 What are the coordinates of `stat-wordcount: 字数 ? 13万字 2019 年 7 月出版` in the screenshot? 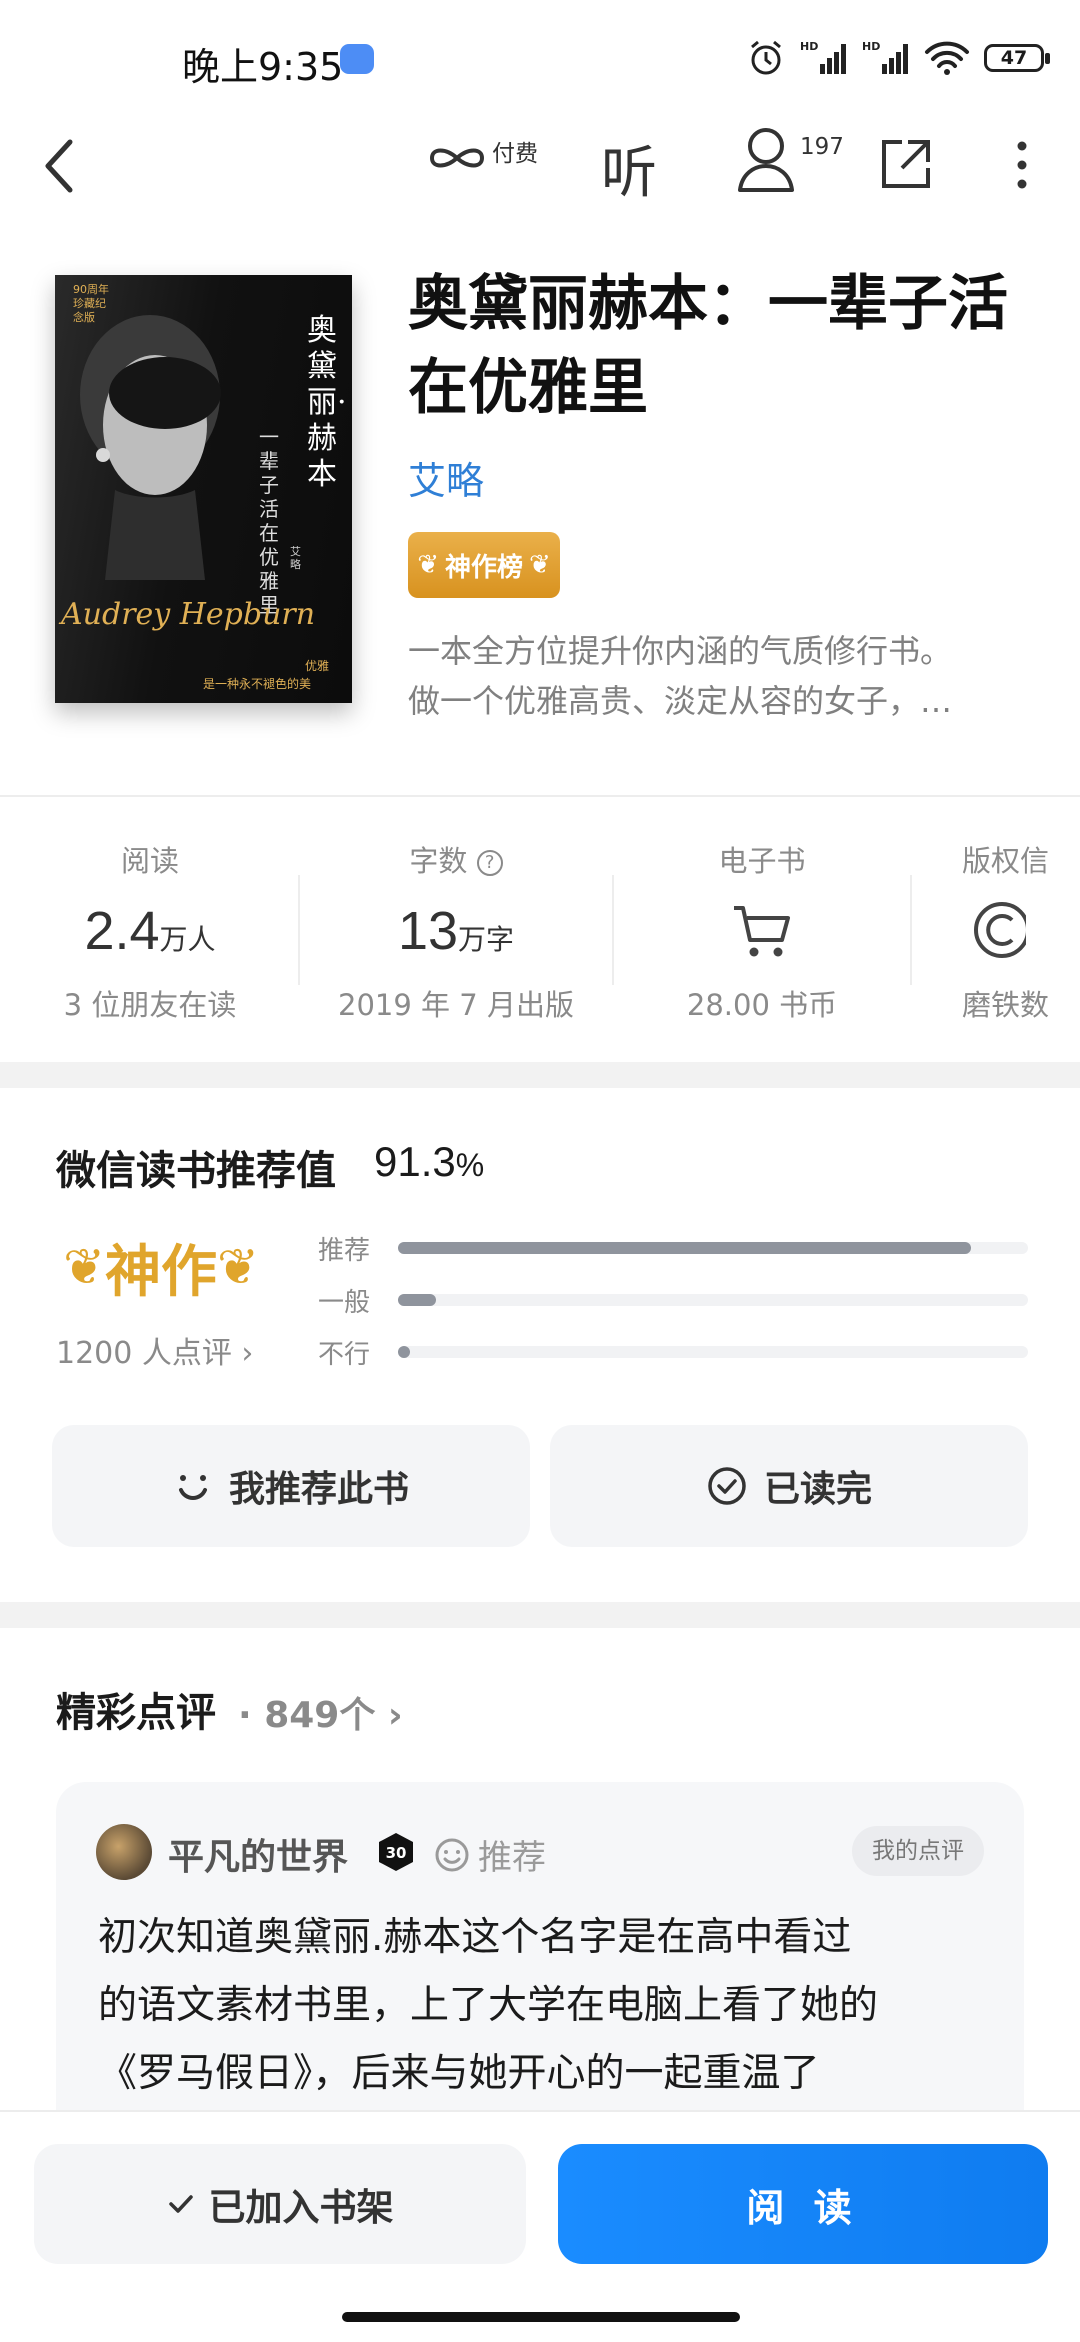 It's located at (456, 931).